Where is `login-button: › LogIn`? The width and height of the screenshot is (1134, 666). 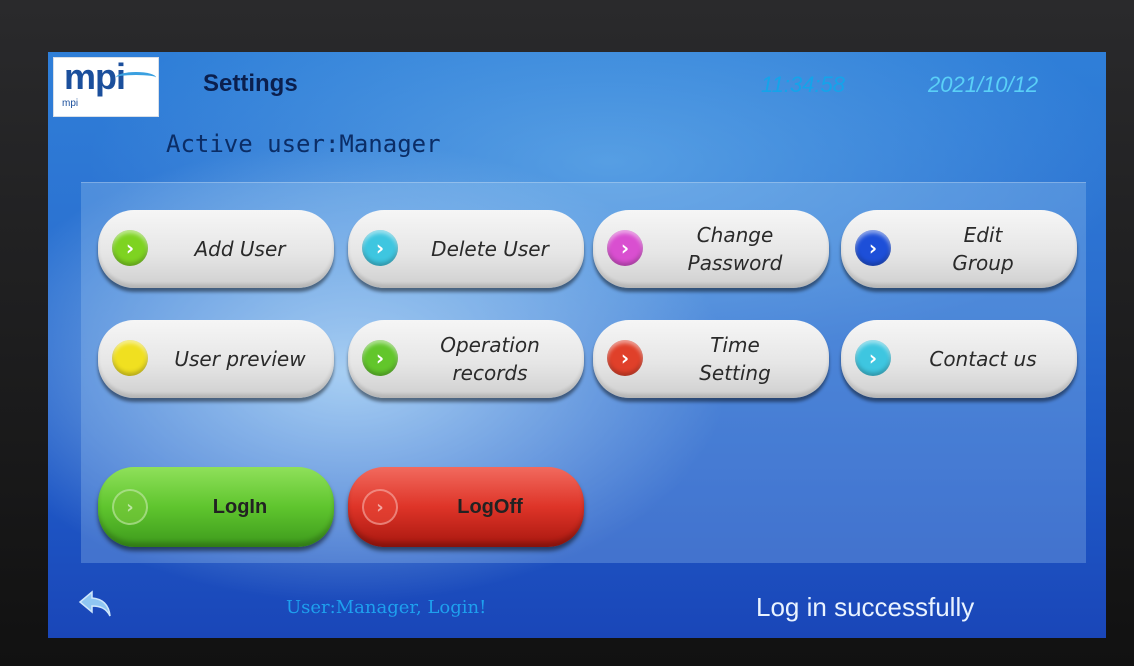 login-button: › LogIn is located at coordinates (216, 507).